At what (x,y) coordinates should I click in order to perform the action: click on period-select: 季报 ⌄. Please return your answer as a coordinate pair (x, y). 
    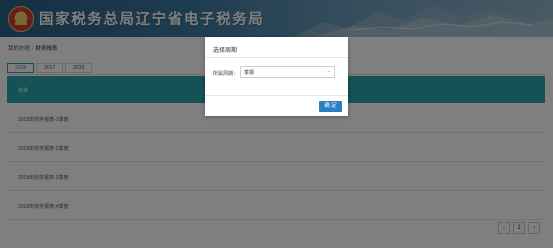
    Looking at the image, I should click on (287, 72).